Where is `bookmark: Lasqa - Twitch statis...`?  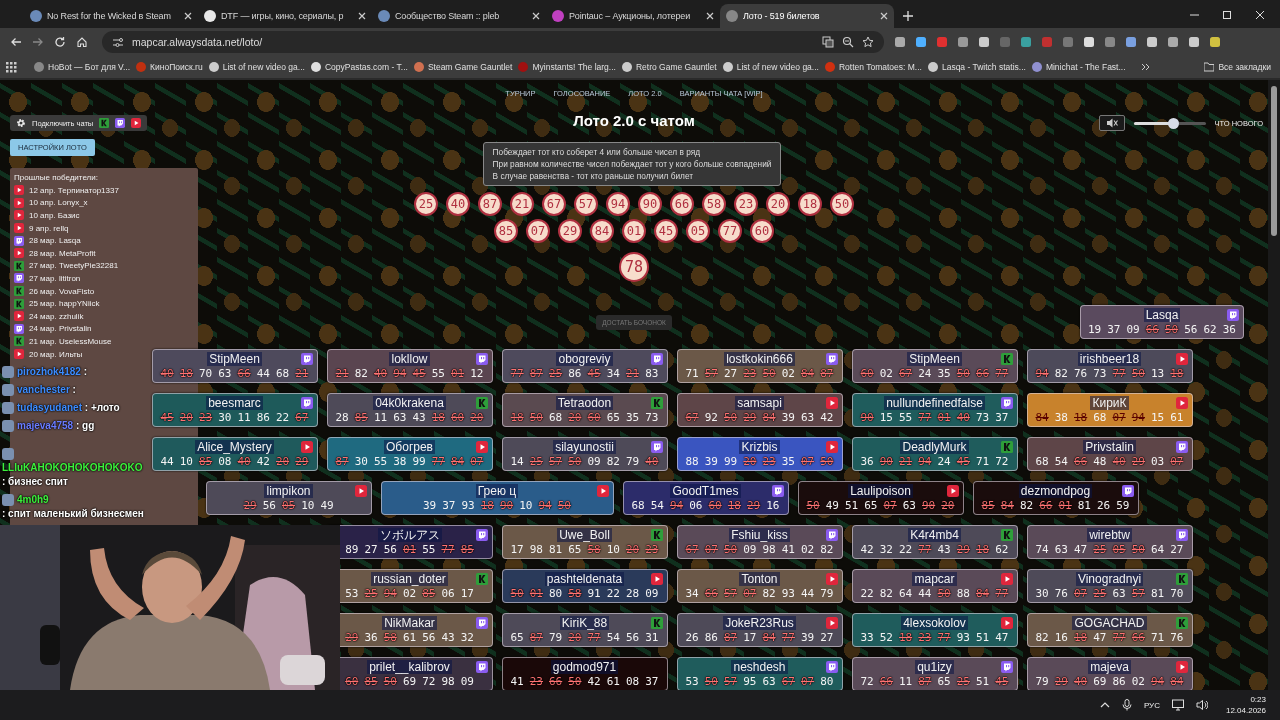
bookmark: Lasqa - Twitch statis... is located at coordinates (976, 67).